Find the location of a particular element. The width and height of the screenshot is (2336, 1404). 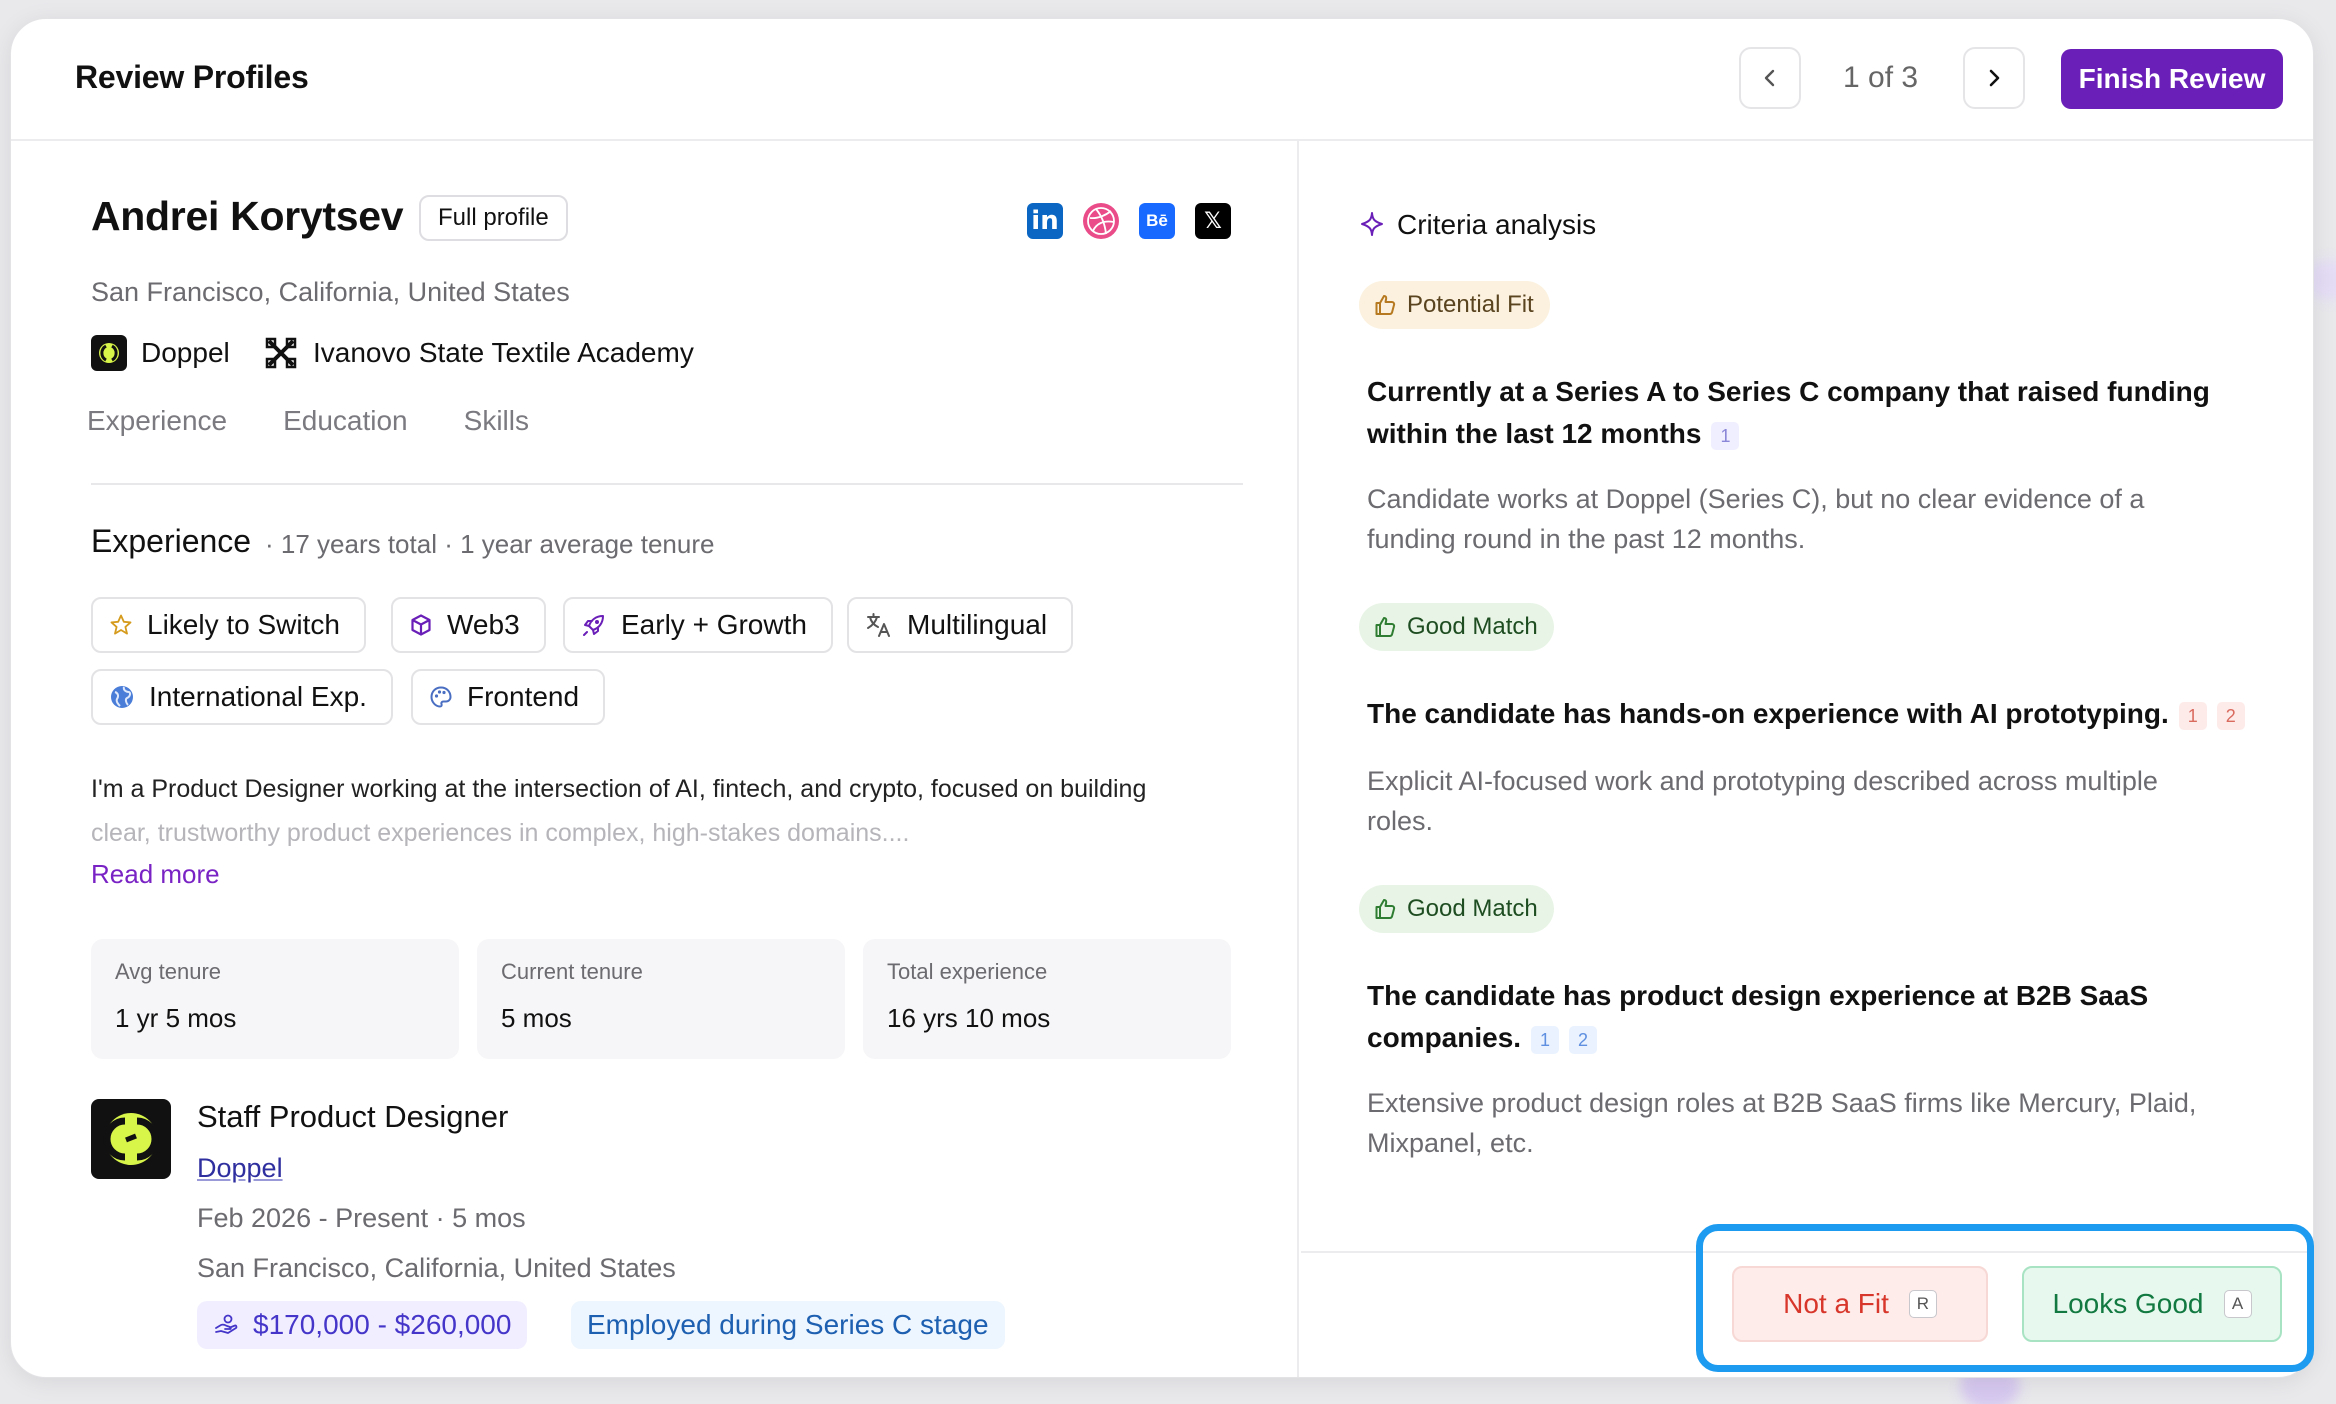

criterion-line: within the last 12 months is located at coordinates (1534, 433).